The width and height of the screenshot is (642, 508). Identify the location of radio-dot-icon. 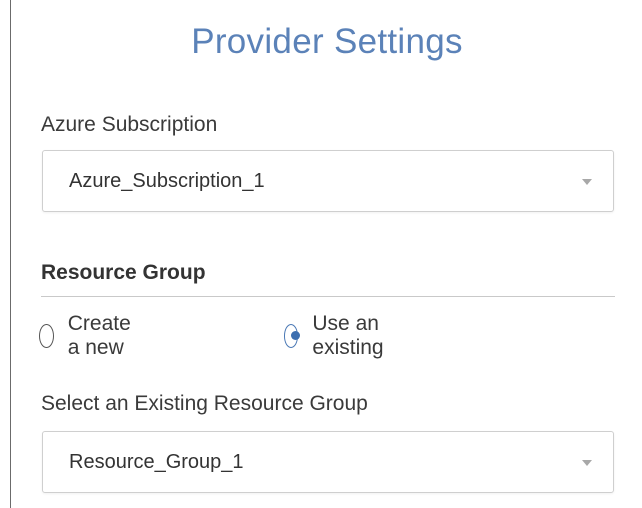
(295, 335).